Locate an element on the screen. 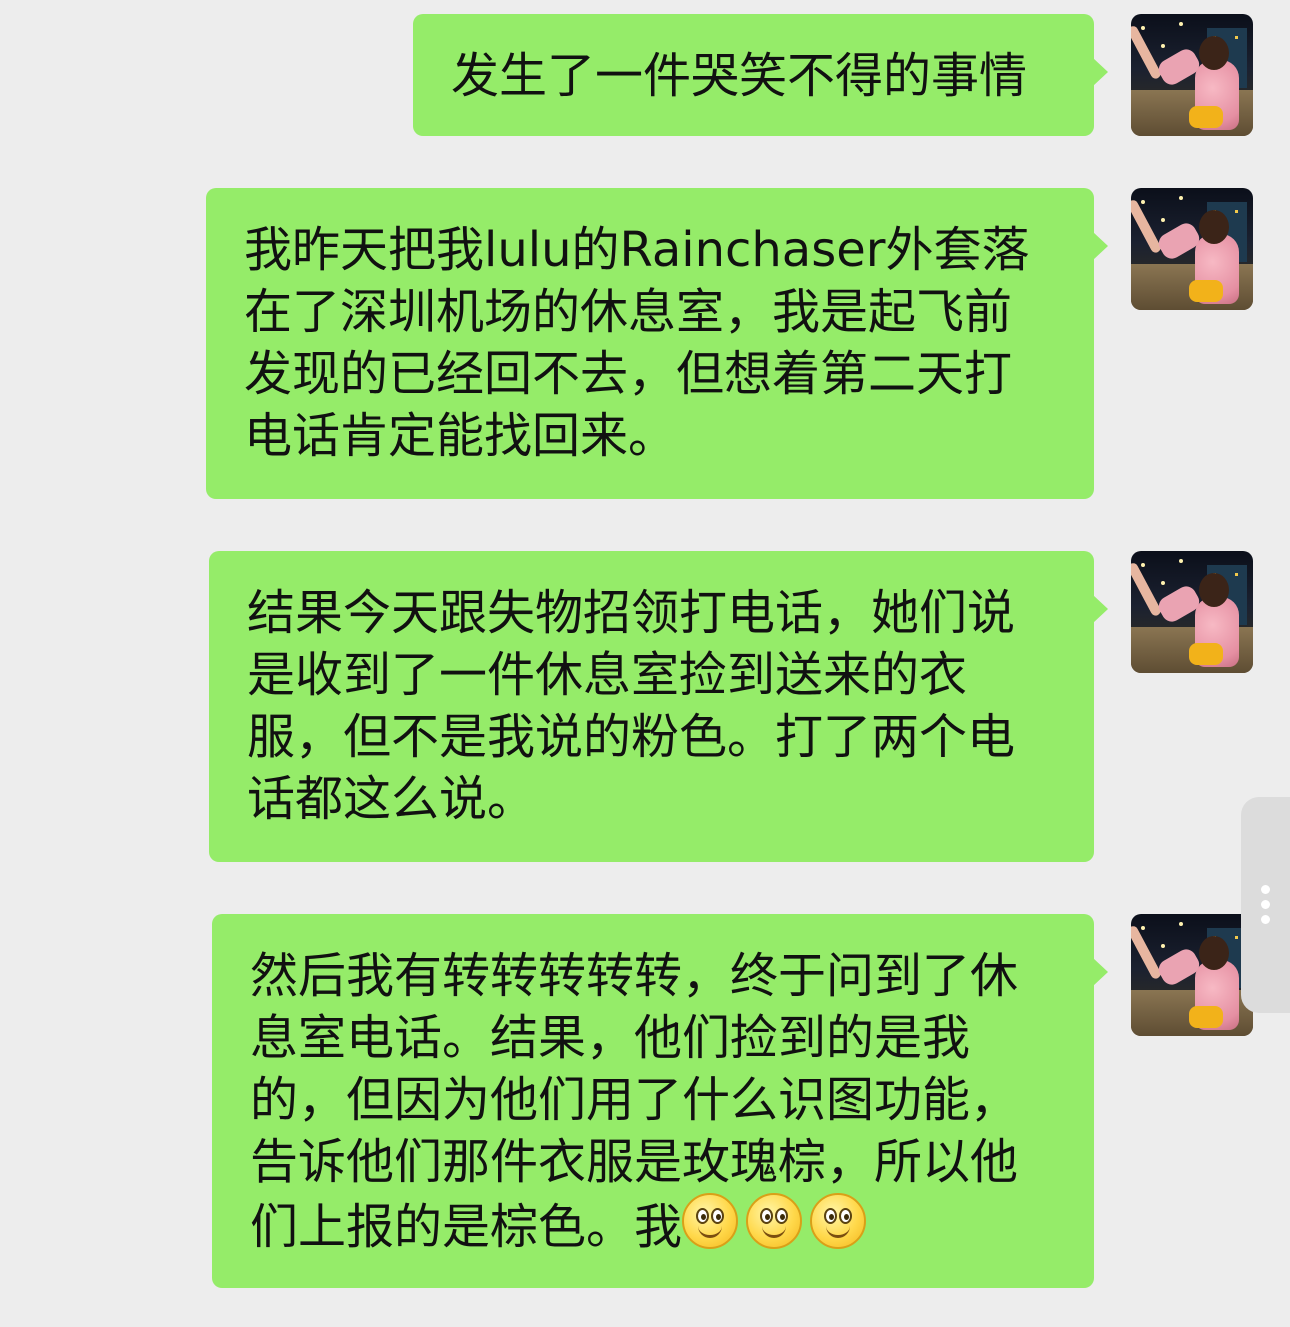 The width and height of the screenshot is (1290, 1327). message-bubble: 发生了一件哭笑不得的事情 is located at coordinates (760, 75).